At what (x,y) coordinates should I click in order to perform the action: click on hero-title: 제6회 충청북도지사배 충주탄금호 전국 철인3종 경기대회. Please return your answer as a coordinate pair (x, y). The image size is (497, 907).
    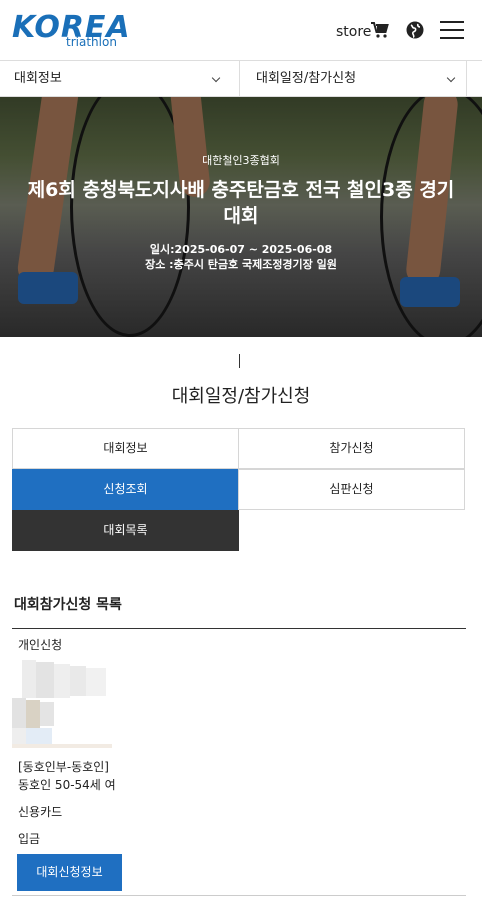
    Looking at the image, I should click on (241, 203).